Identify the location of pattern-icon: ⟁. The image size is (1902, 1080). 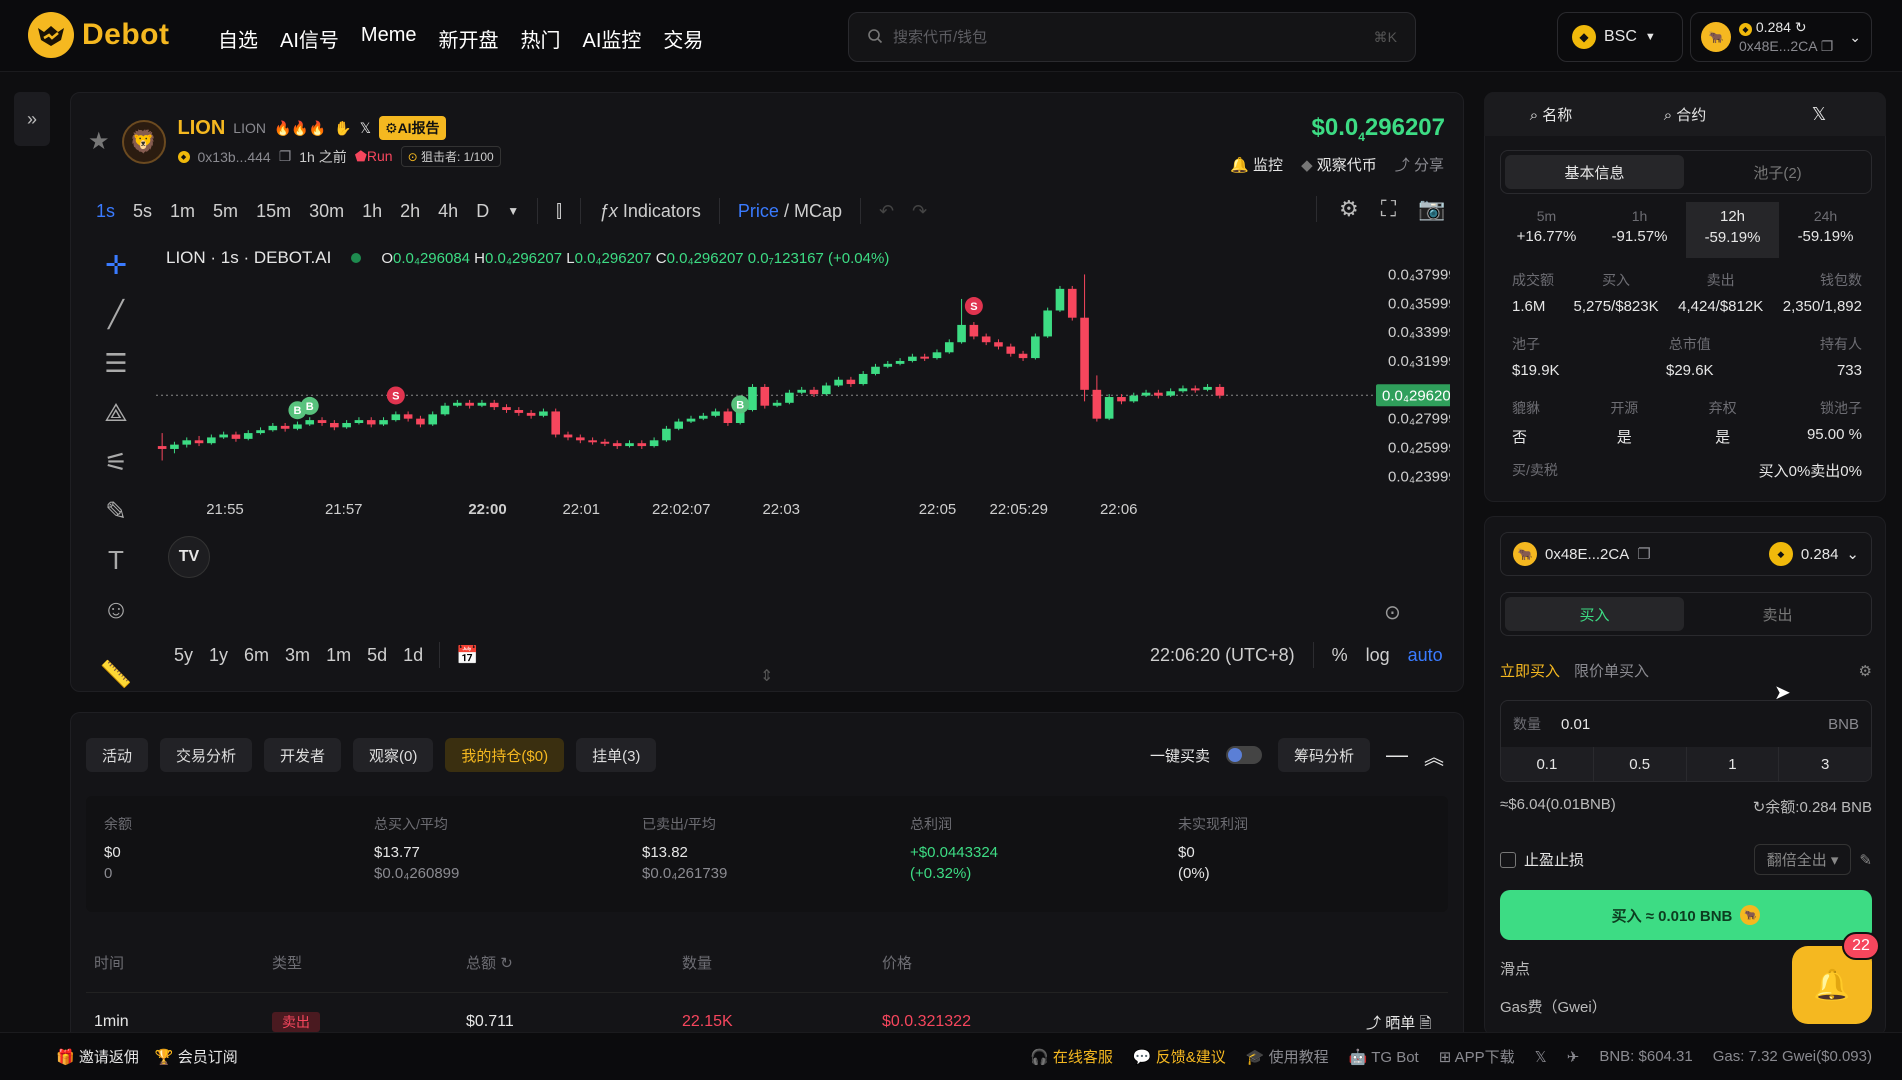
(115, 413).